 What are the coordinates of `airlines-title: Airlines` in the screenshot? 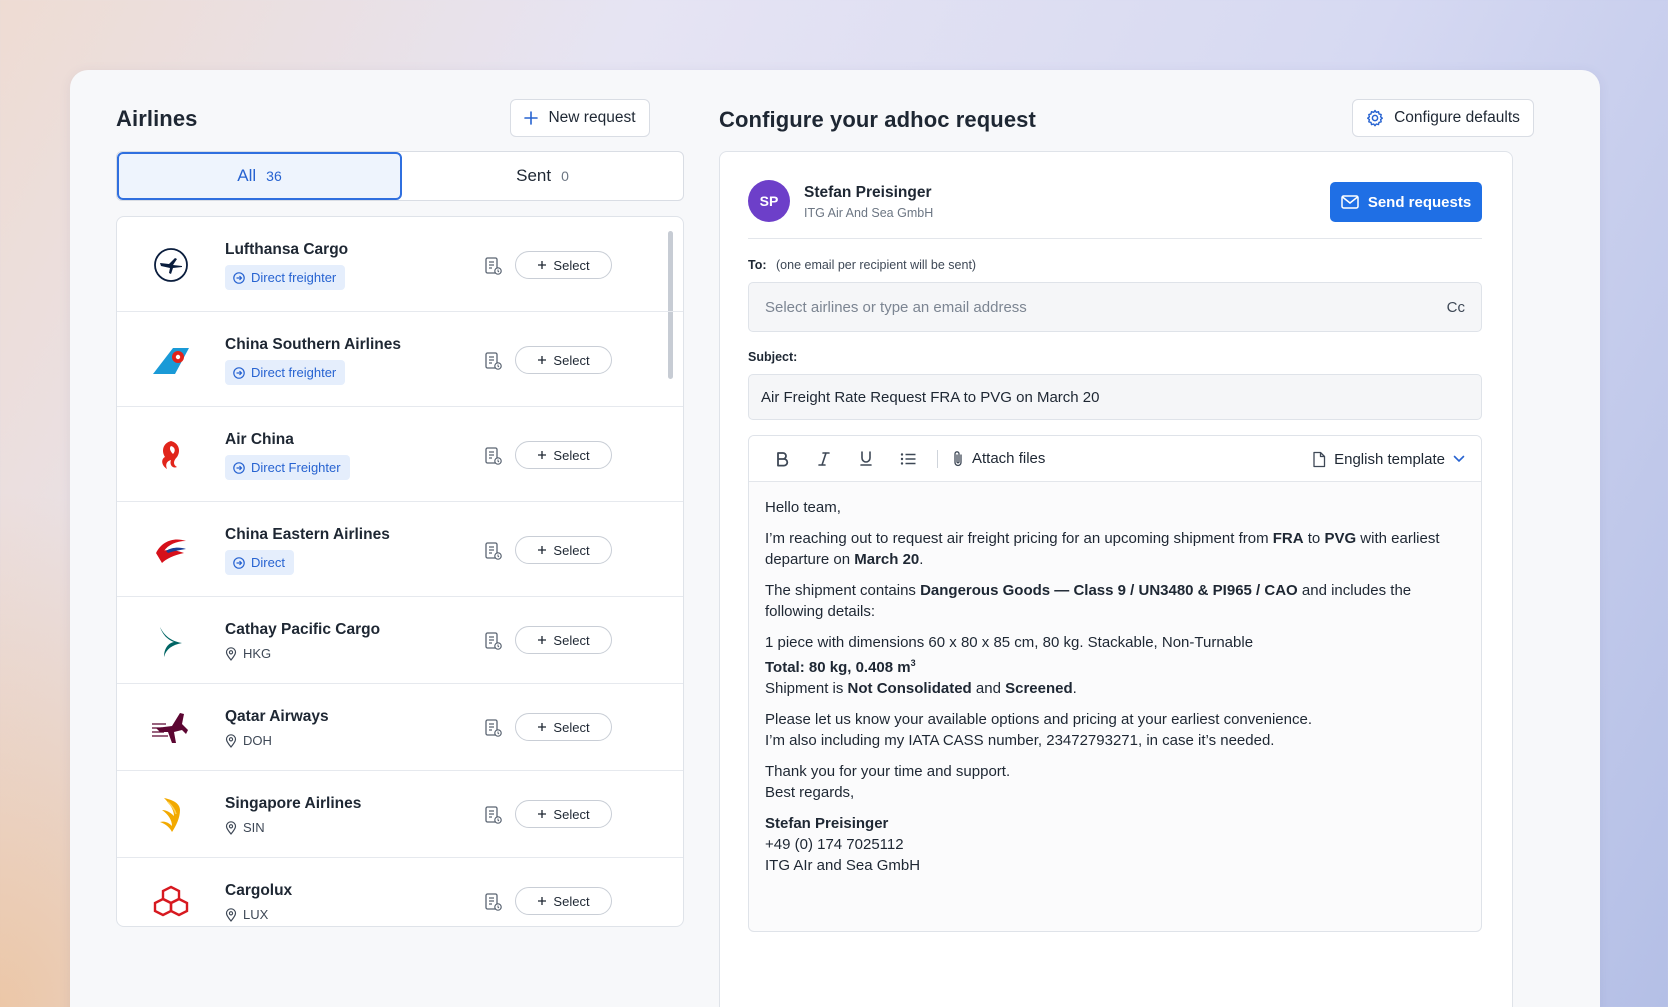 It's located at (157, 118).